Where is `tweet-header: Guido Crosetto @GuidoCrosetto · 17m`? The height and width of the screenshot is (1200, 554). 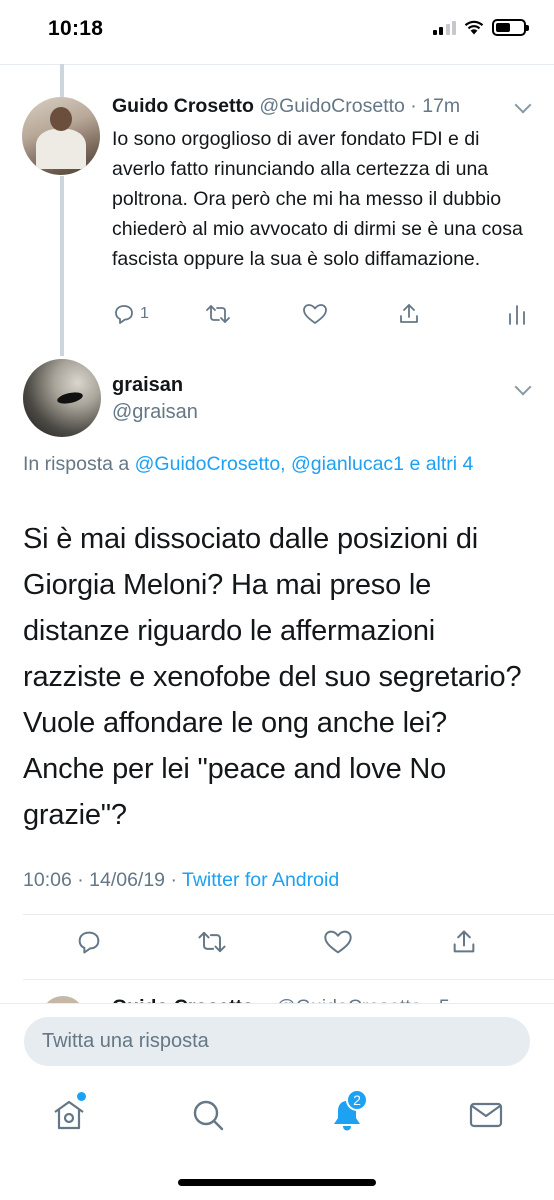
tweet-header: Guido Crosetto @GuidoCrosetto · 17m is located at coordinates (286, 106).